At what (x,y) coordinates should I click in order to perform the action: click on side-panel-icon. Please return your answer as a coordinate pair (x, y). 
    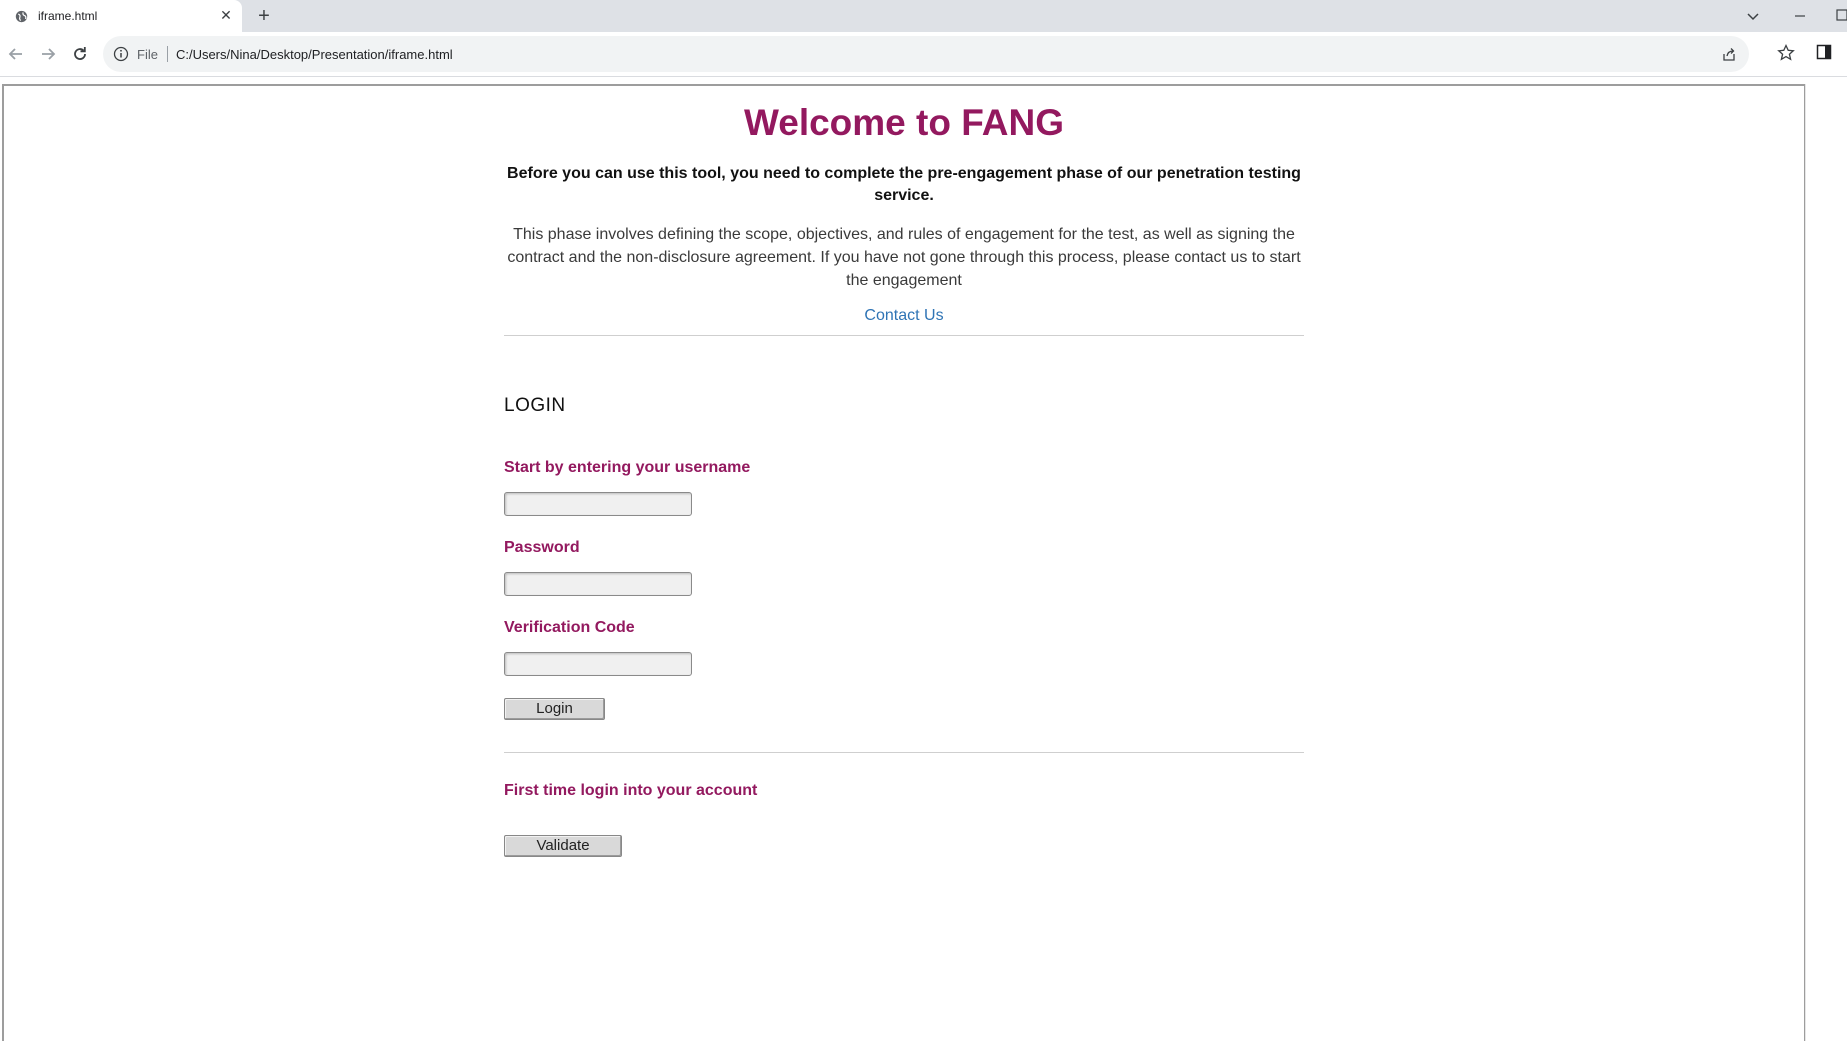
    Looking at the image, I should click on (1824, 52).